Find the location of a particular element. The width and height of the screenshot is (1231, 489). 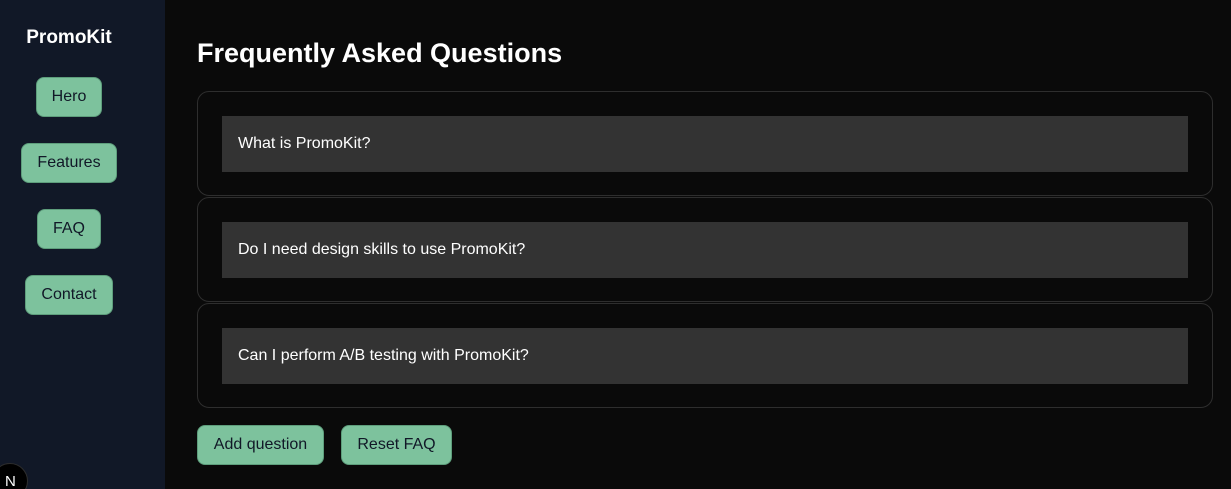

faq-question-button: Can I perform A/B testing with PromoKit? is located at coordinates (705, 356).